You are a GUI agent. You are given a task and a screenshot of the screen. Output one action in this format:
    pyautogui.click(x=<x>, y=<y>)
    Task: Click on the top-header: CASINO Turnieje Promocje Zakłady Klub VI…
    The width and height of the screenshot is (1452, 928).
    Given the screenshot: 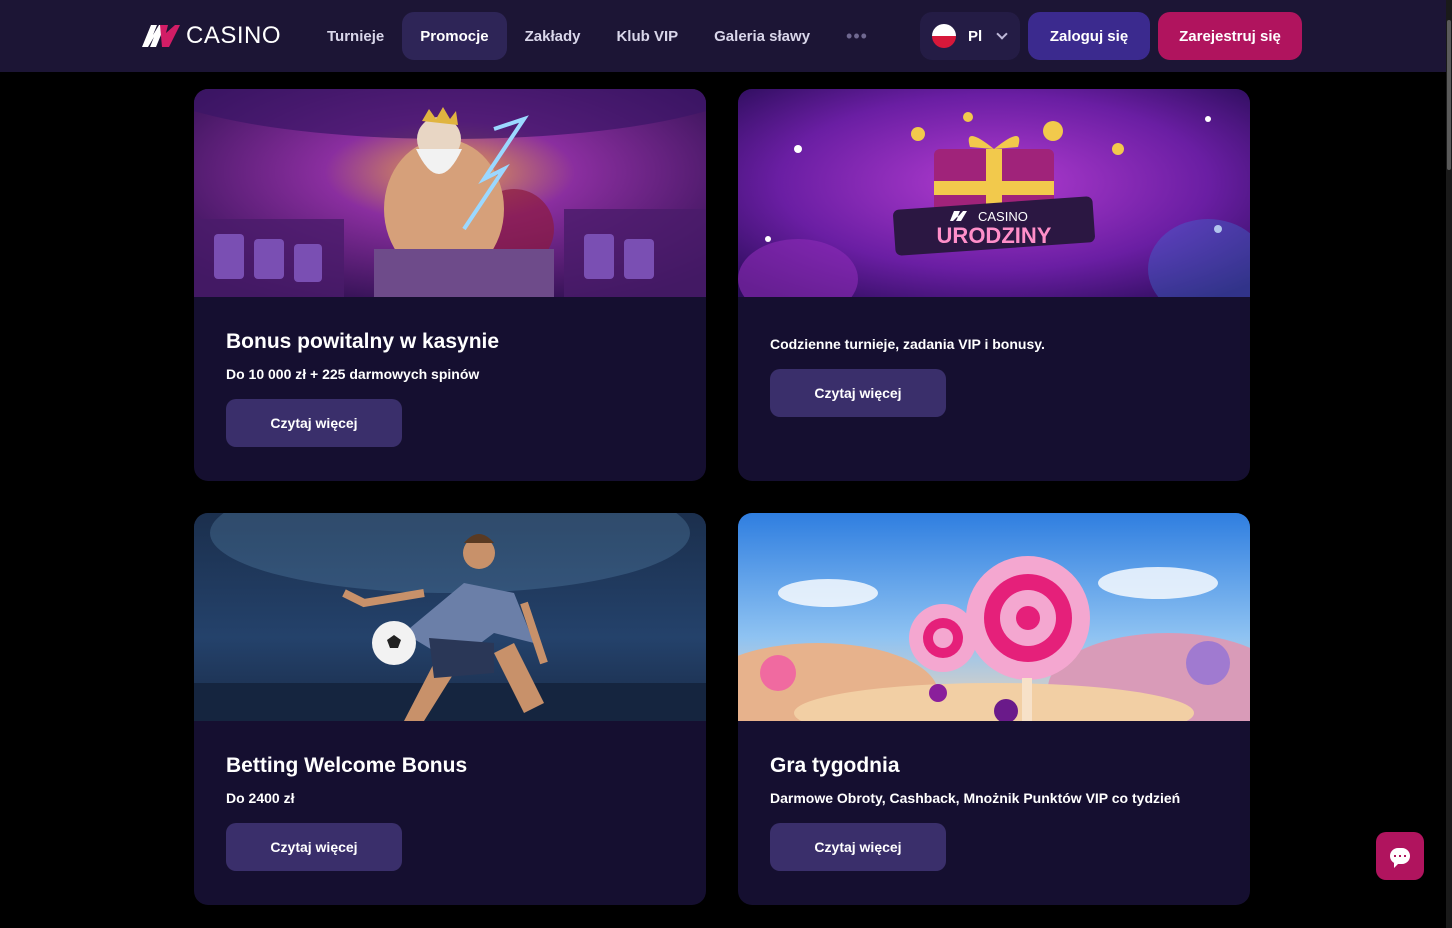 What is the action you would take?
    pyautogui.click(x=723, y=36)
    